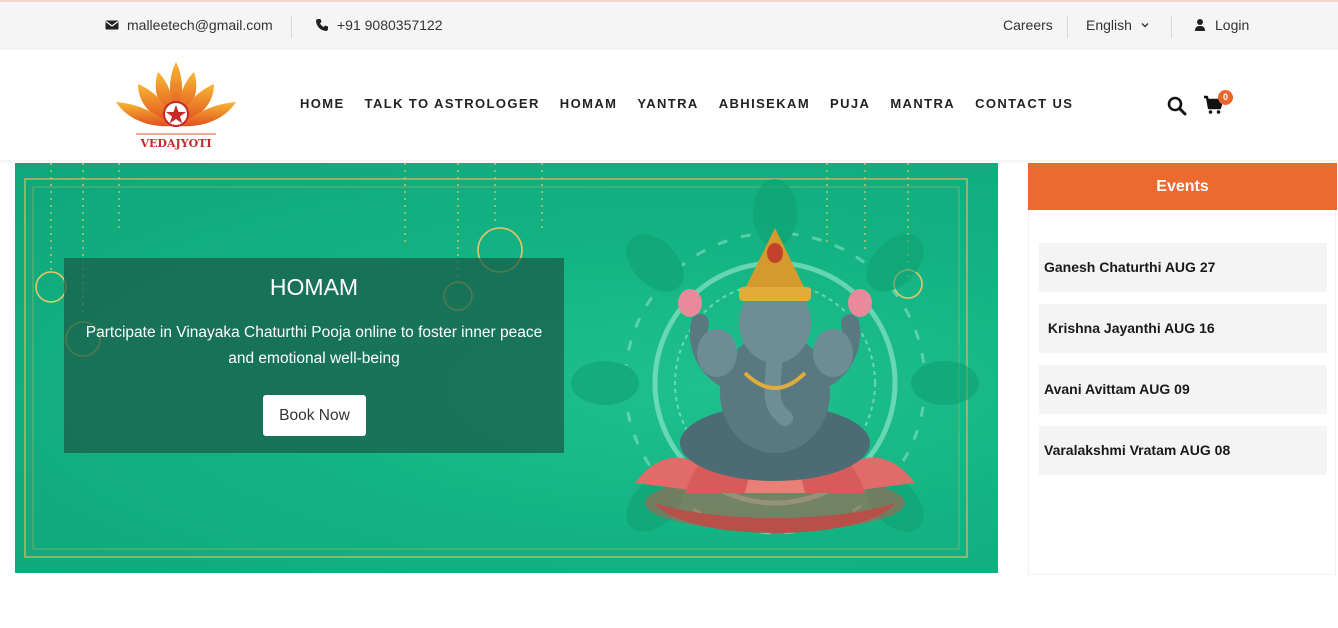 This screenshot has width=1338, height=628. Describe the element at coordinates (1225, 97) in the screenshot. I see `cart-count-badge: 0` at that location.